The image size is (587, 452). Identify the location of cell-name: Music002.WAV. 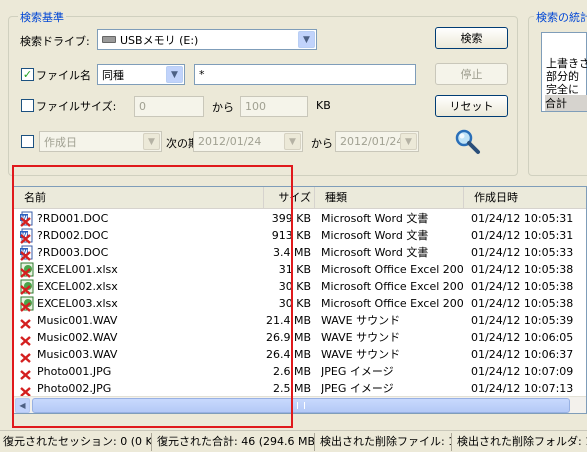
(77, 337).